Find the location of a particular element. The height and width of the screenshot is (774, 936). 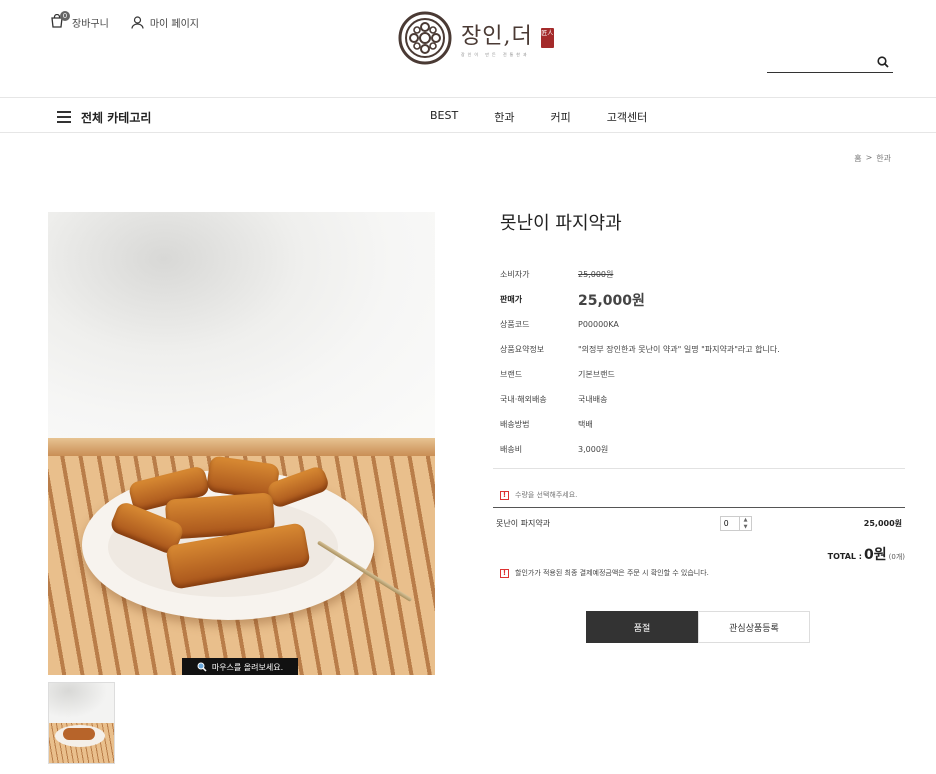

logo-text: 장인,더 장인이 만든 전통한과 is located at coordinates (497, 38).